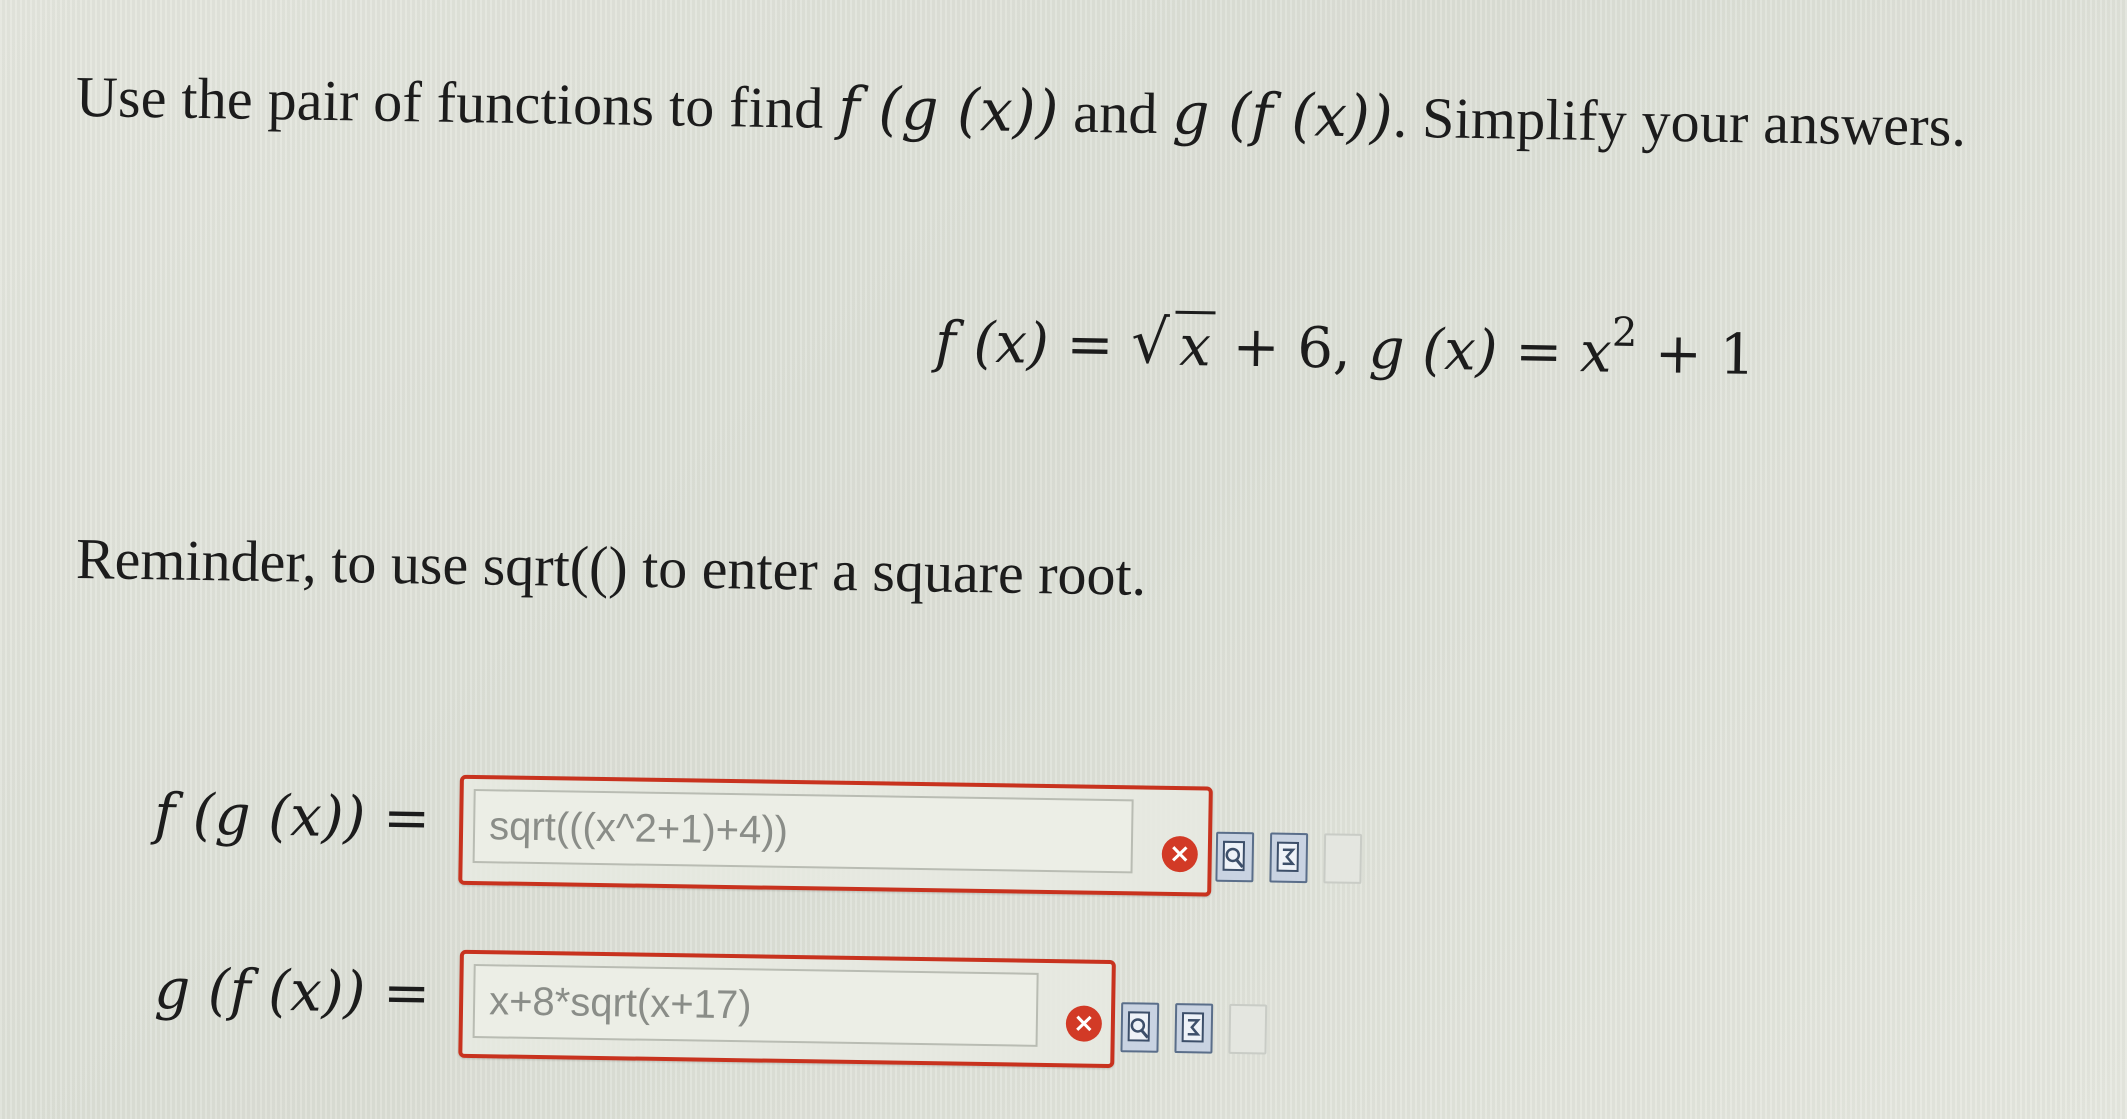 This screenshot has height=1119, width=2127. What do you see at coordinates (803, 831) in the screenshot?
I see `answer-input-f-of-g` at bounding box center [803, 831].